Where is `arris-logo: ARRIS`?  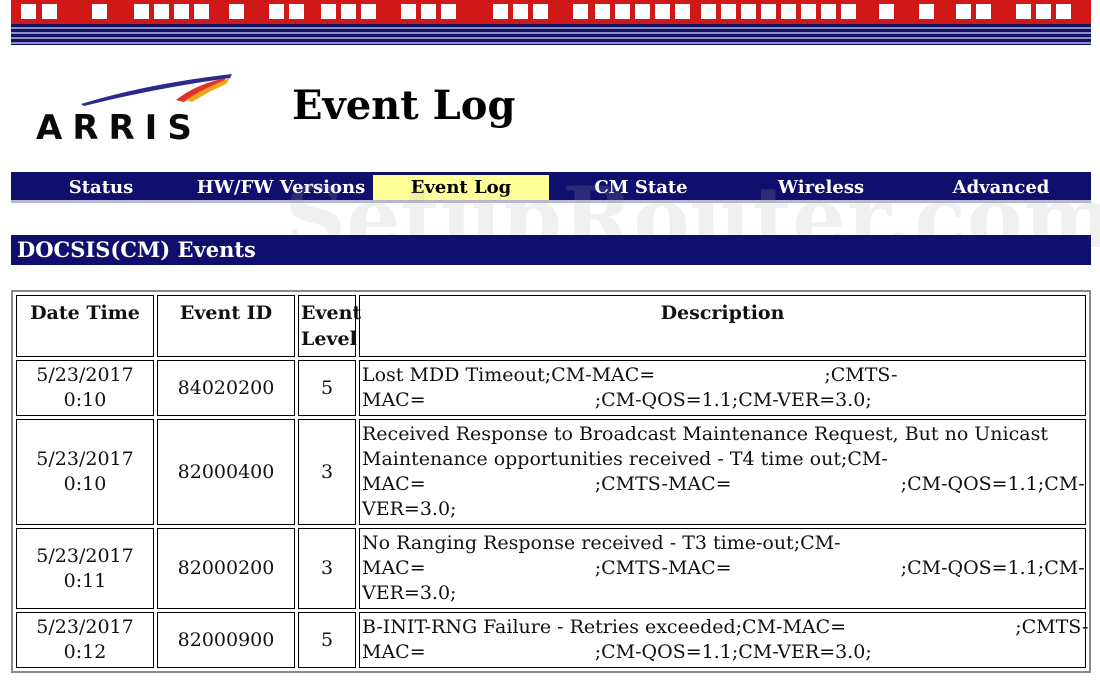
arris-logo: ARRIS is located at coordinates (136, 109).